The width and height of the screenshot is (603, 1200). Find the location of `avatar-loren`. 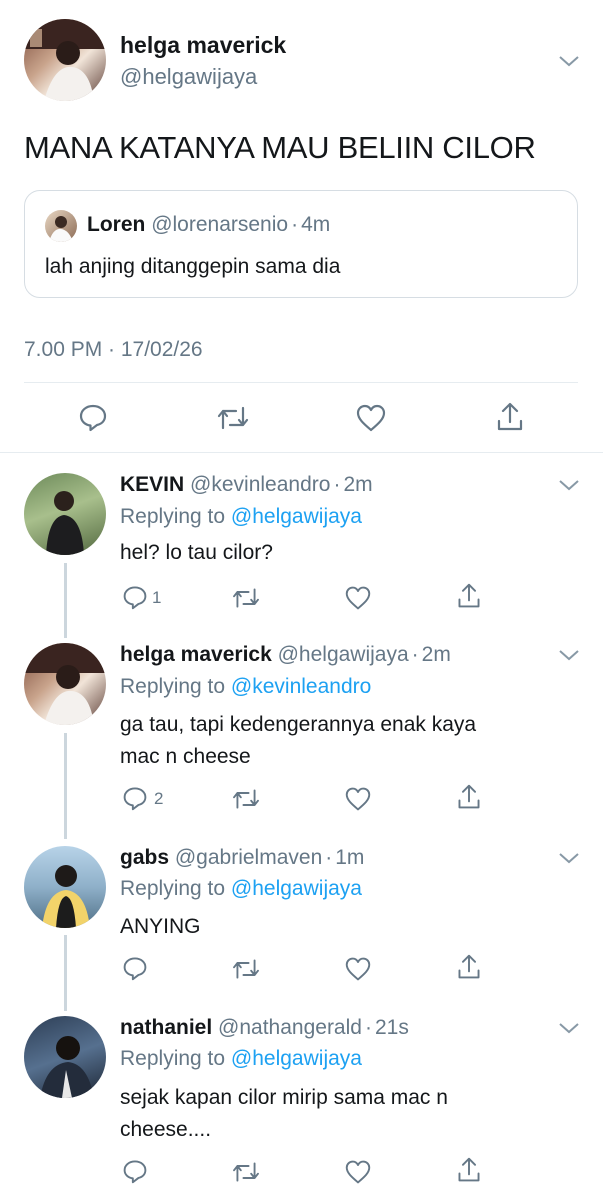

avatar-loren is located at coordinates (61, 226).